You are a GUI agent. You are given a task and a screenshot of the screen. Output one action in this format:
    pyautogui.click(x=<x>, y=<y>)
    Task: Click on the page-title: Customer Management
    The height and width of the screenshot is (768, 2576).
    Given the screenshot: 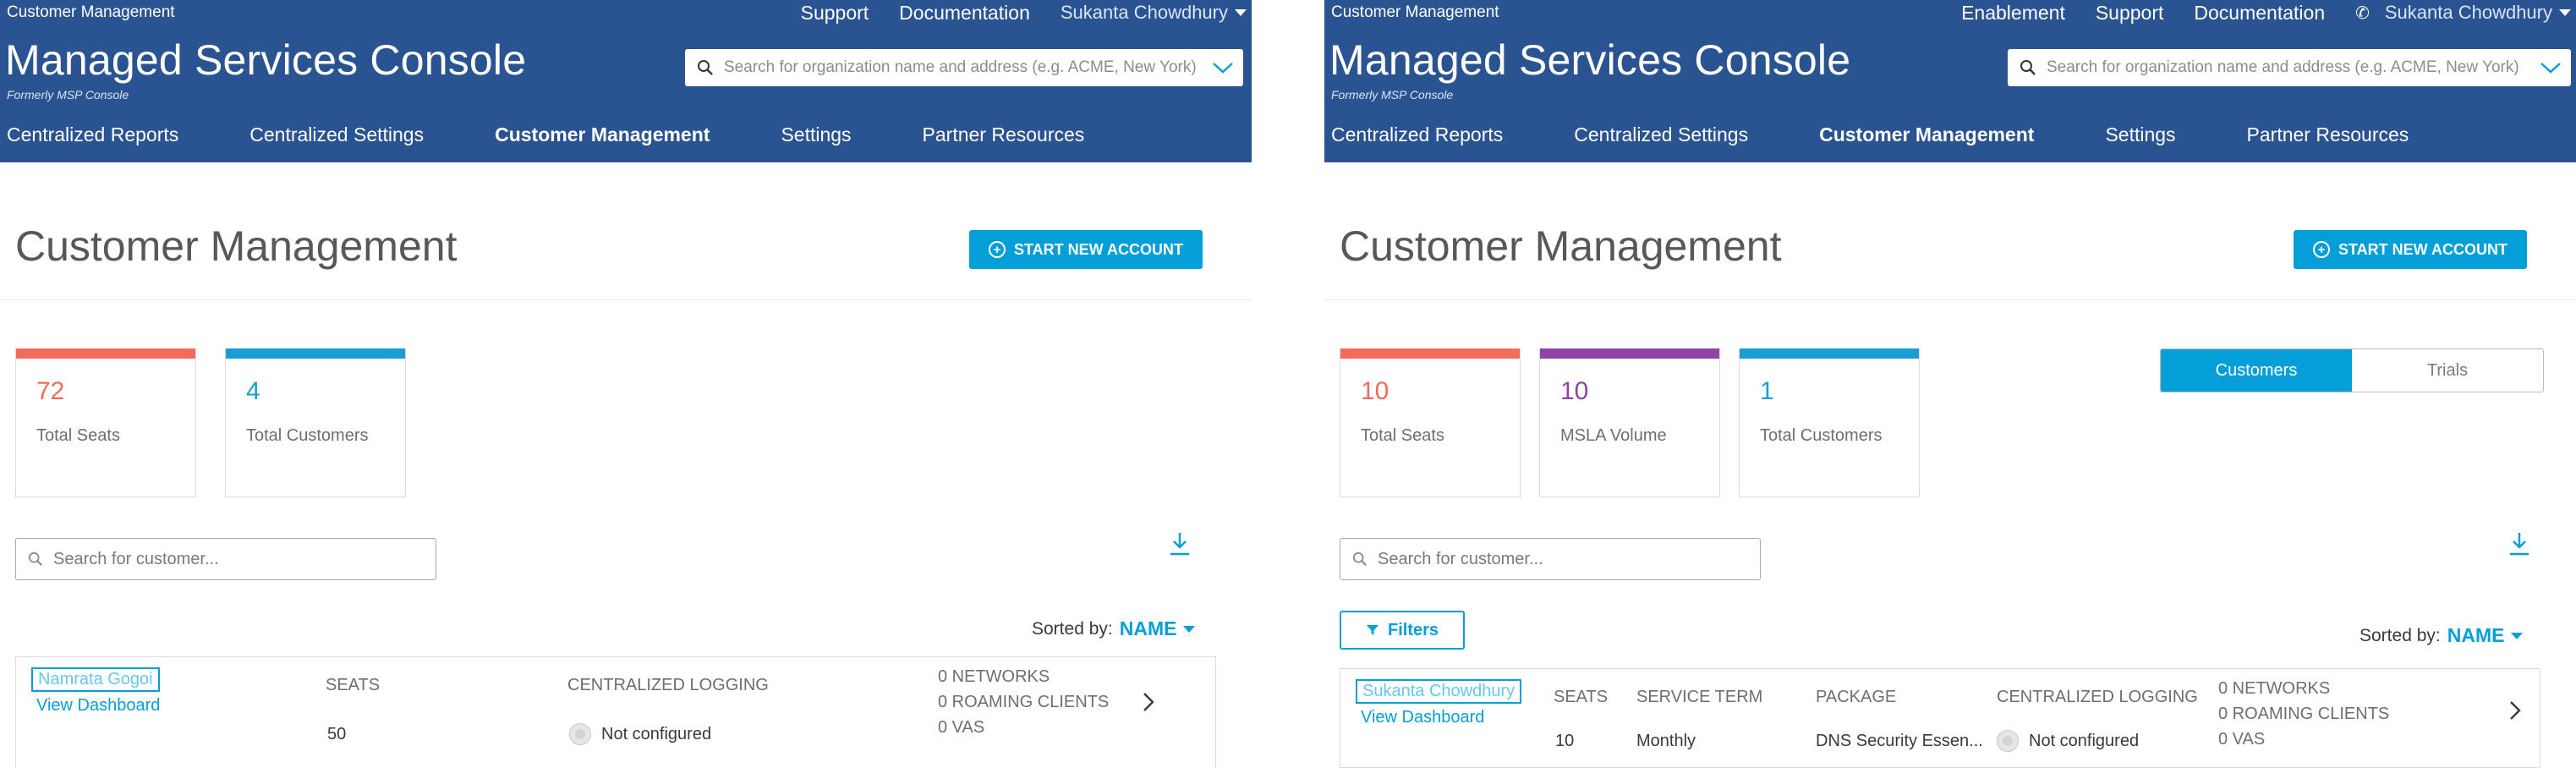 What is the action you would take?
    pyautogui.click(x=236, y=246)
    